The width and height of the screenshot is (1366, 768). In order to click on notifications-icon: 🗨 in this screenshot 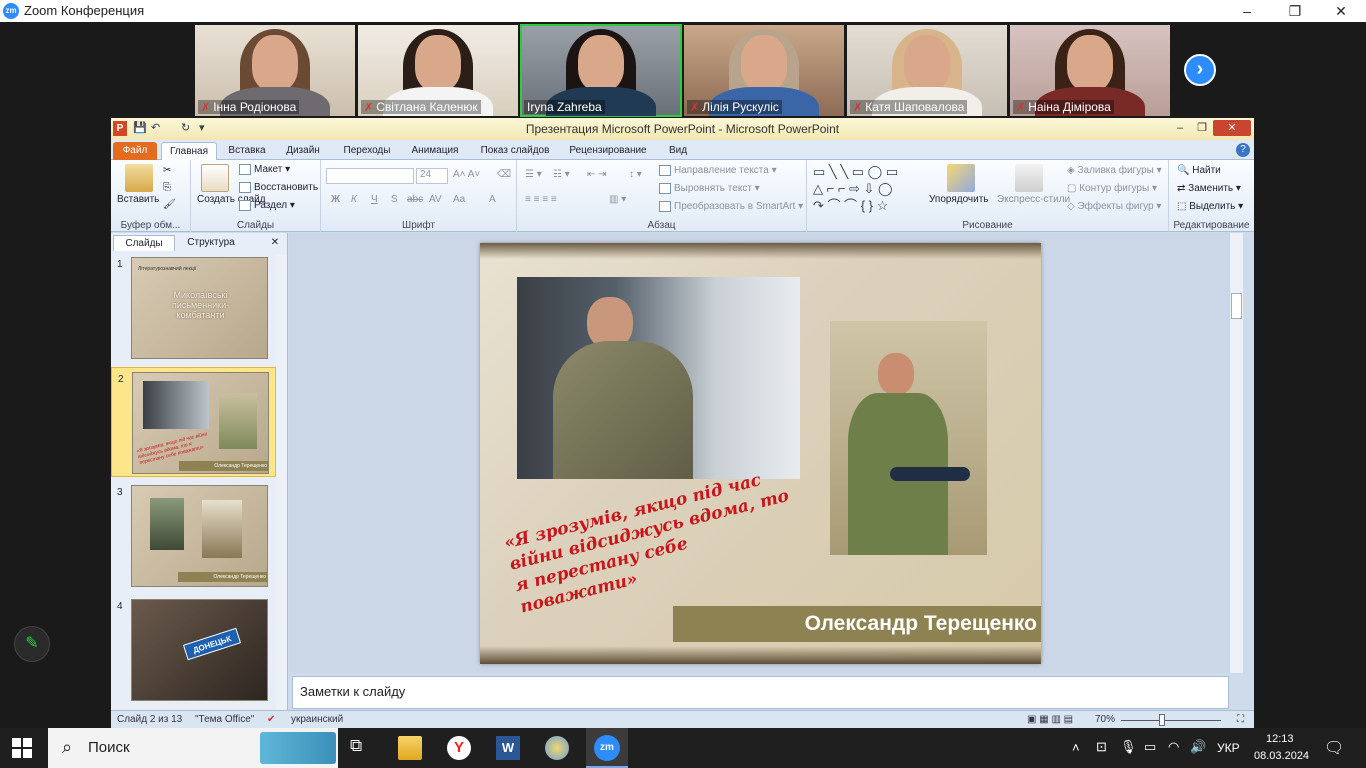, I will do `click(1334, 748)`.